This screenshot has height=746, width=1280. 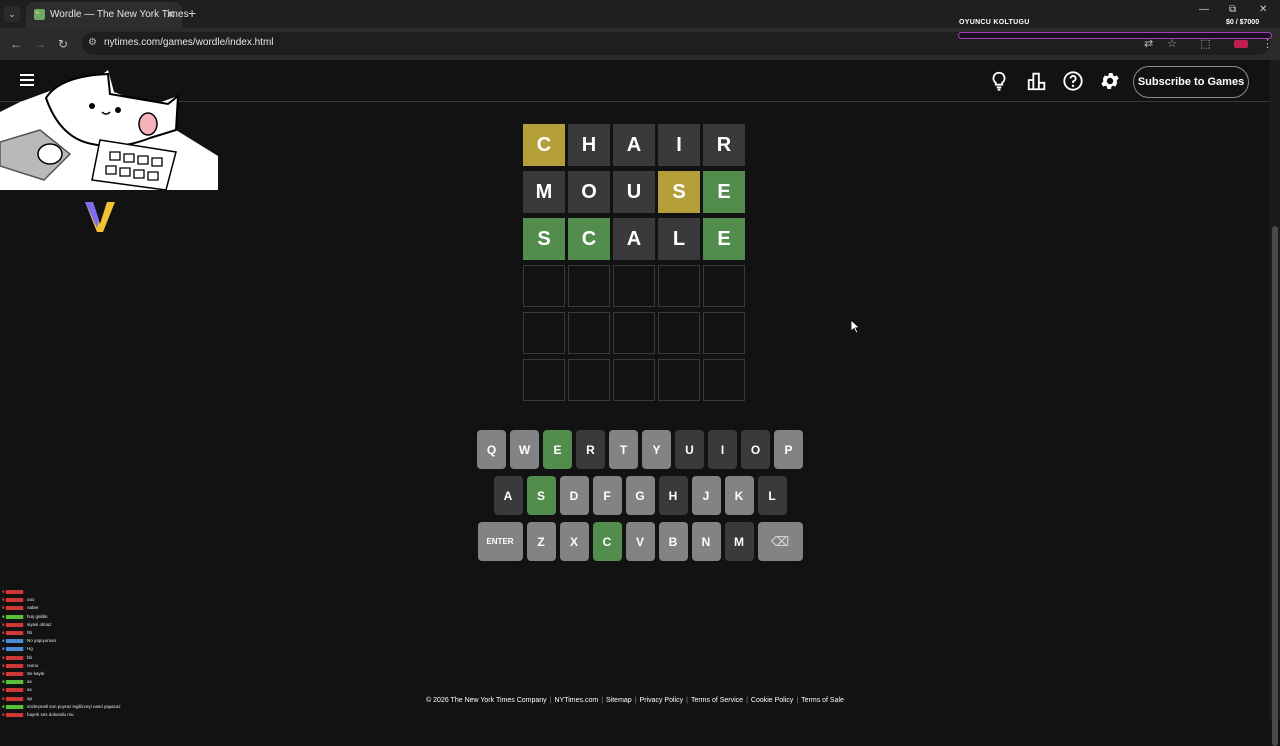 I want to click on key-o: O, so click(x=755, y=449).